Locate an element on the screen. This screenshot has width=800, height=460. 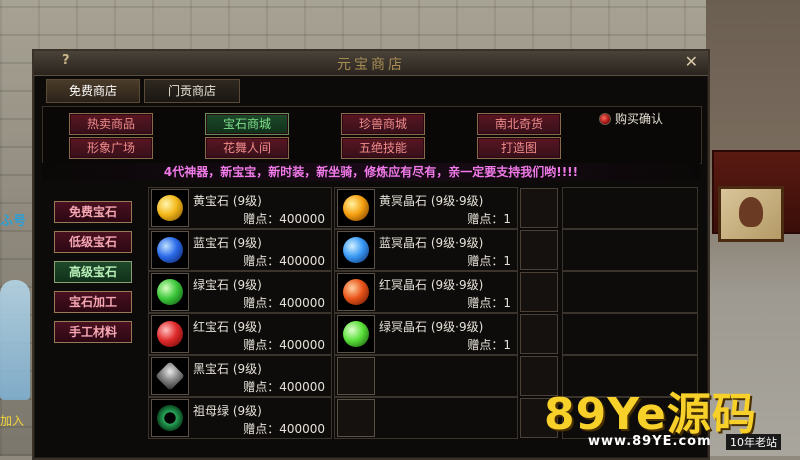
list-item: 绿冥晶石 (9级·9级) 赠点：1 is located at coordinates (426, 334).